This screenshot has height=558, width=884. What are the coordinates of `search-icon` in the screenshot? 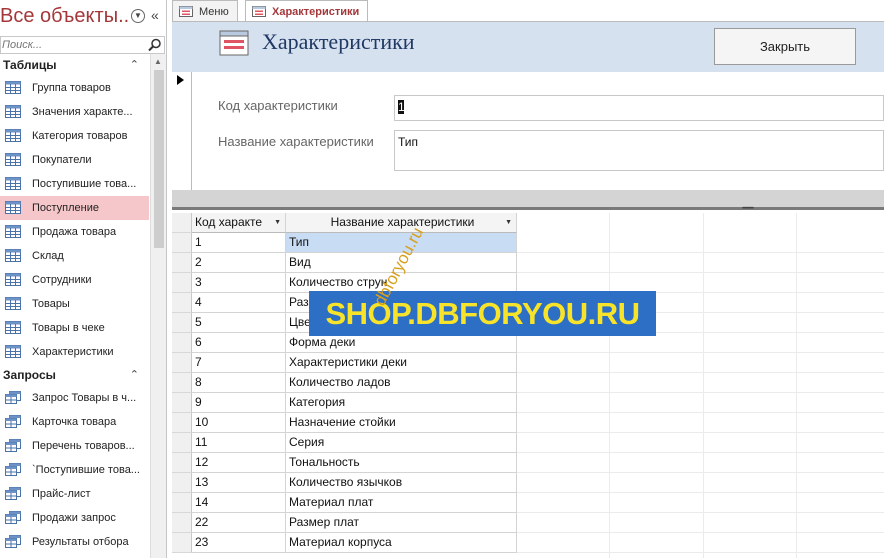 It's located at (155, 45).